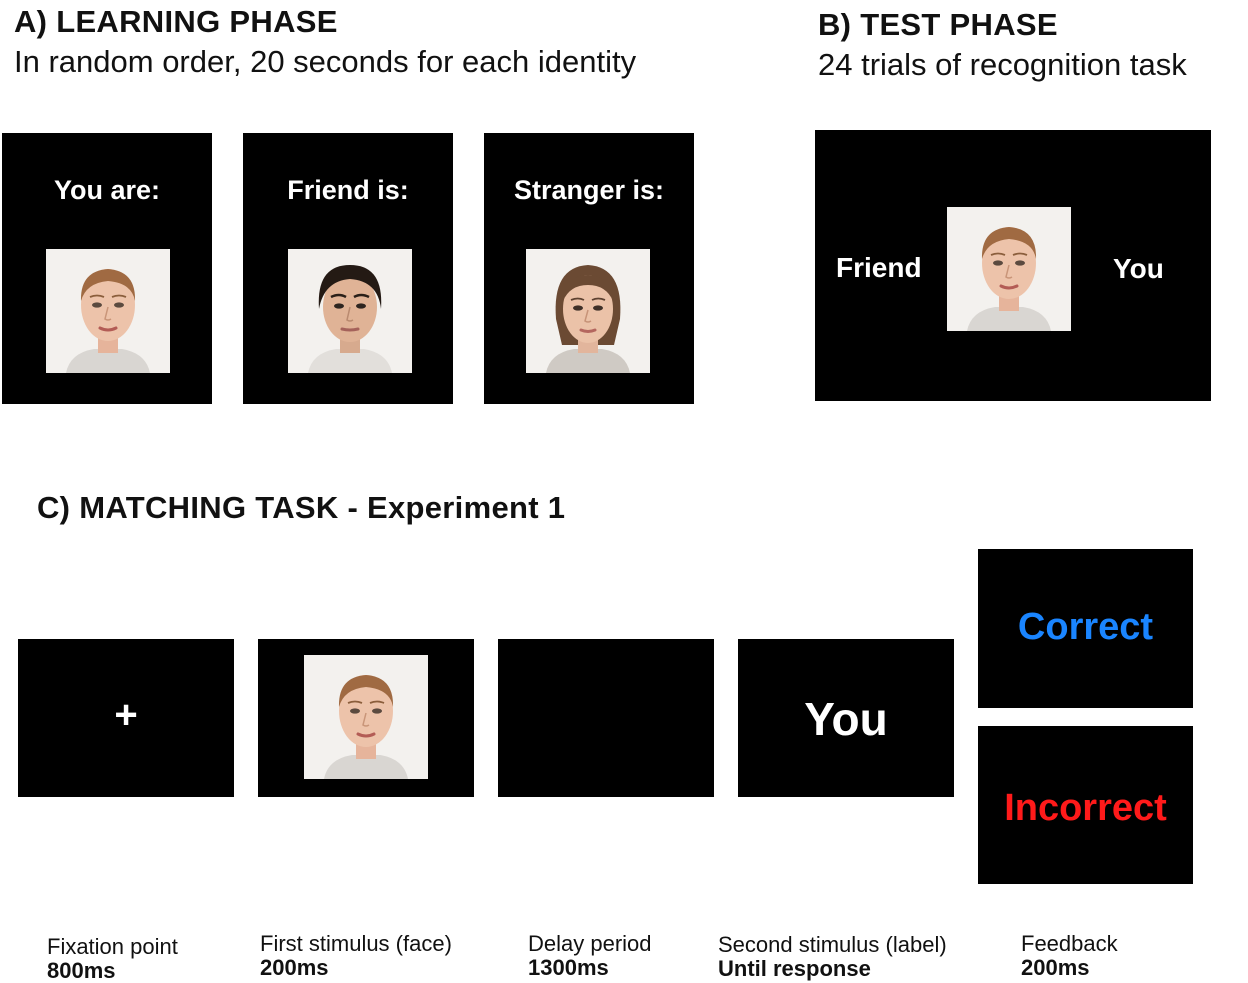 The height and width of the screenshot is (983, 1248). I want to click on learning-card-label: You are:, so click(107, 190).